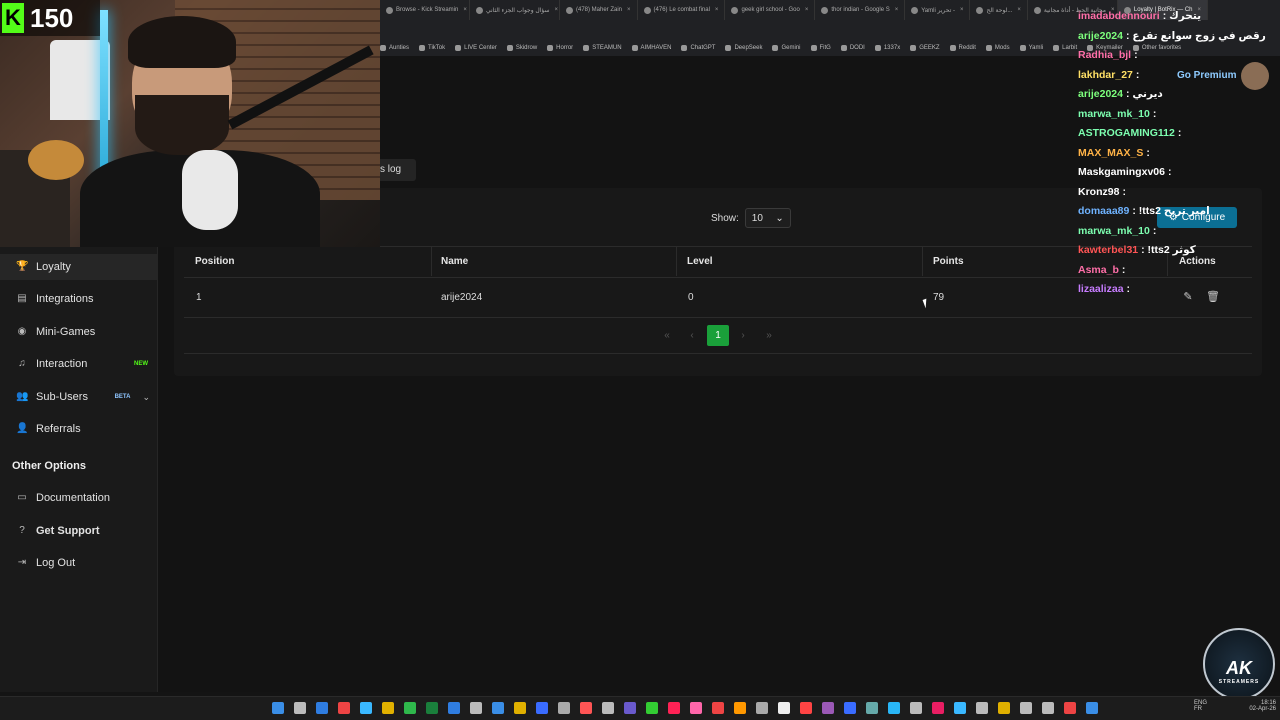 Image resolution: width=1280 pixels, height=720 pixels. I want to click on bookmark-item: Aunties, so click(394, 48).